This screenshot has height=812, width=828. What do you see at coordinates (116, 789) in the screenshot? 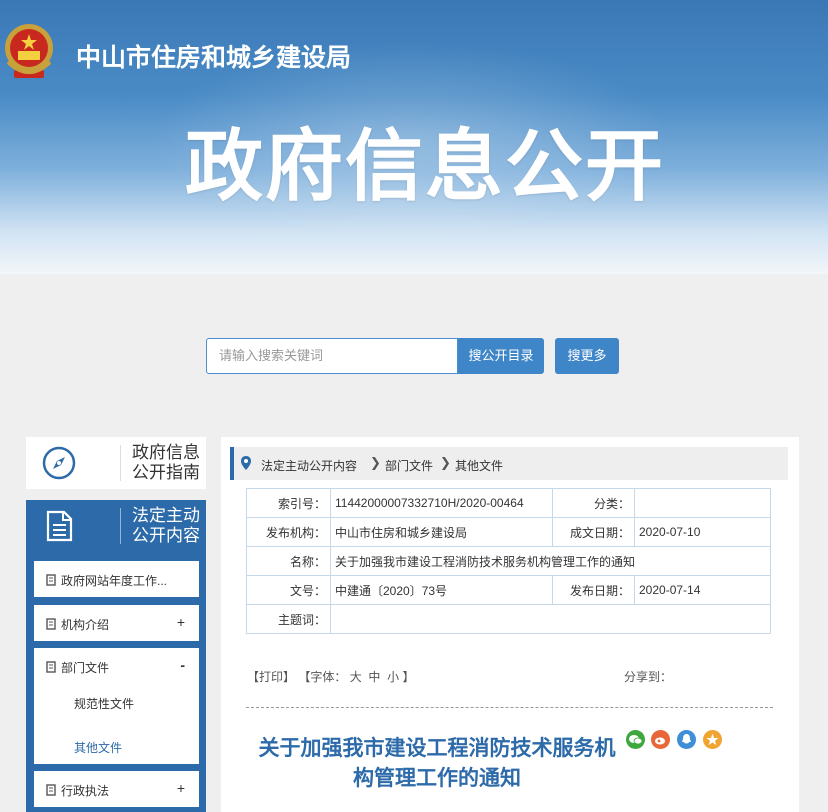
I see `sidebar-item-law-enforcement: 行政执法 +` at bounding box center [116, 789].